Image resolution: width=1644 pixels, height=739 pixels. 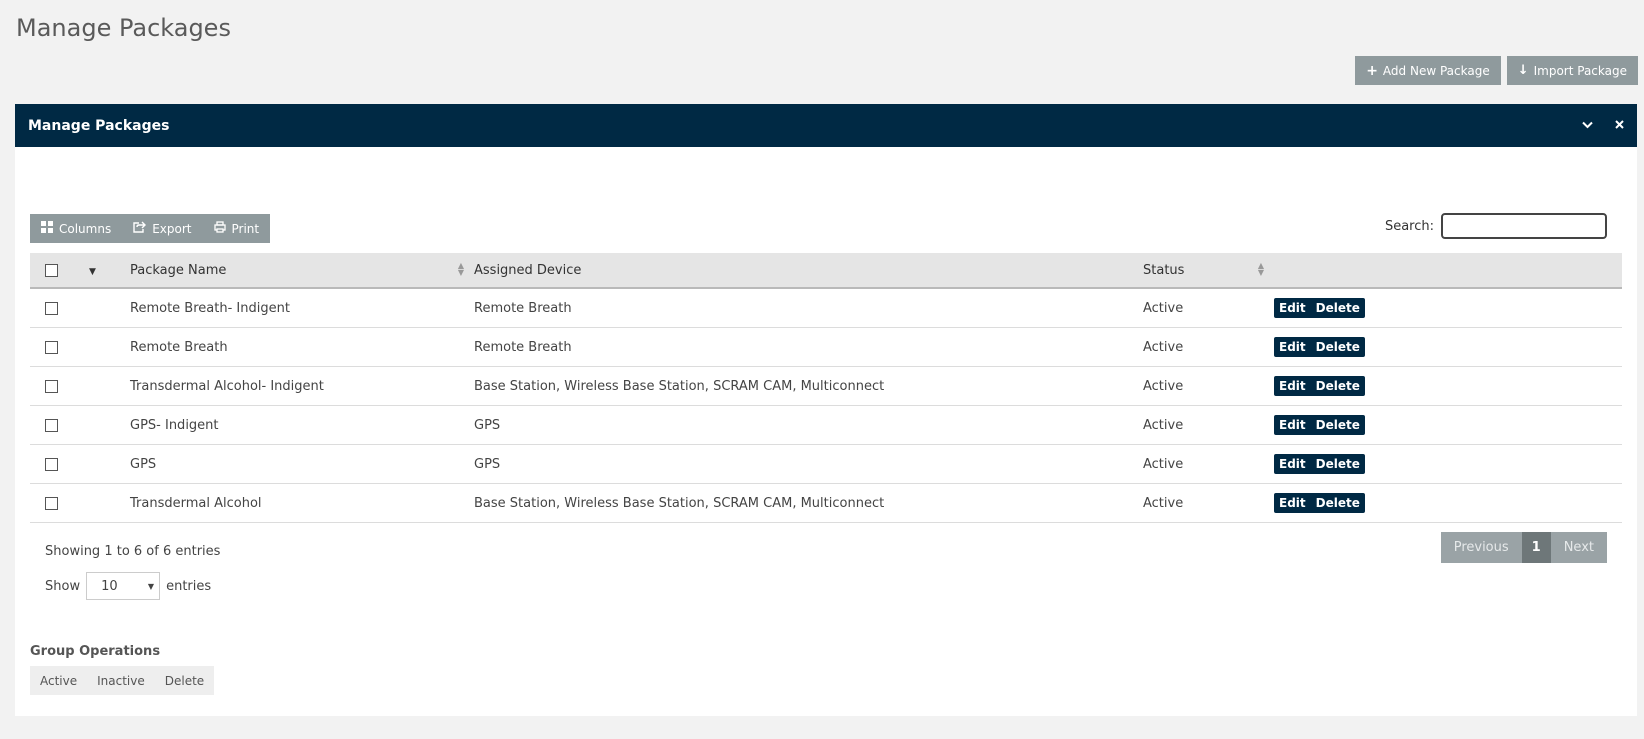 What do you see at coordinates (109, 271) in the screenshot?
I see `header-expand: ▼` at bounding box center [109, 271].